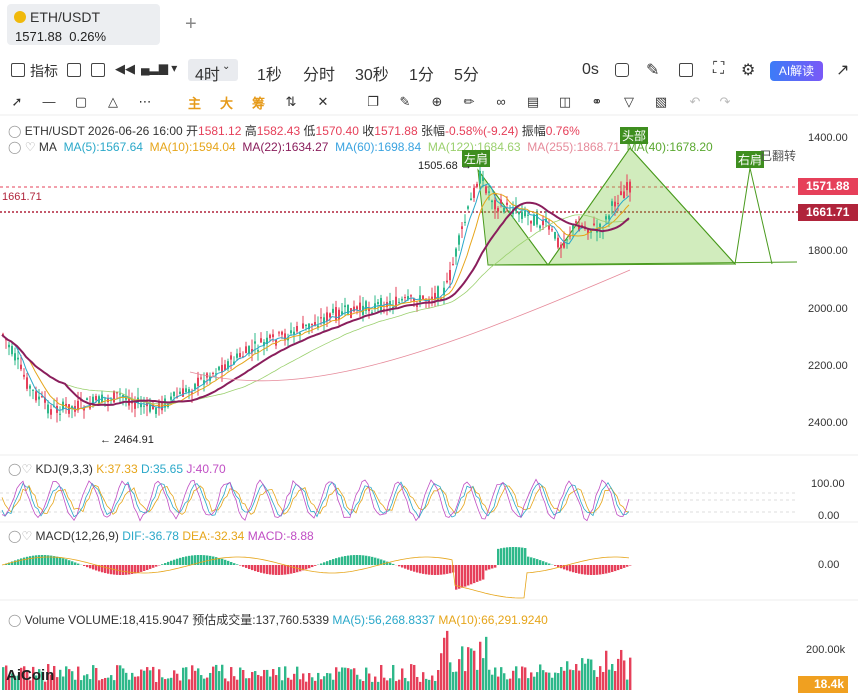 This screenshot has height=696, width=858. What do you see at coordinates (128, 620) in the screenshot?
I see `volume-value: VOLUME:18,415.9047` at bounding box center [128, 620].